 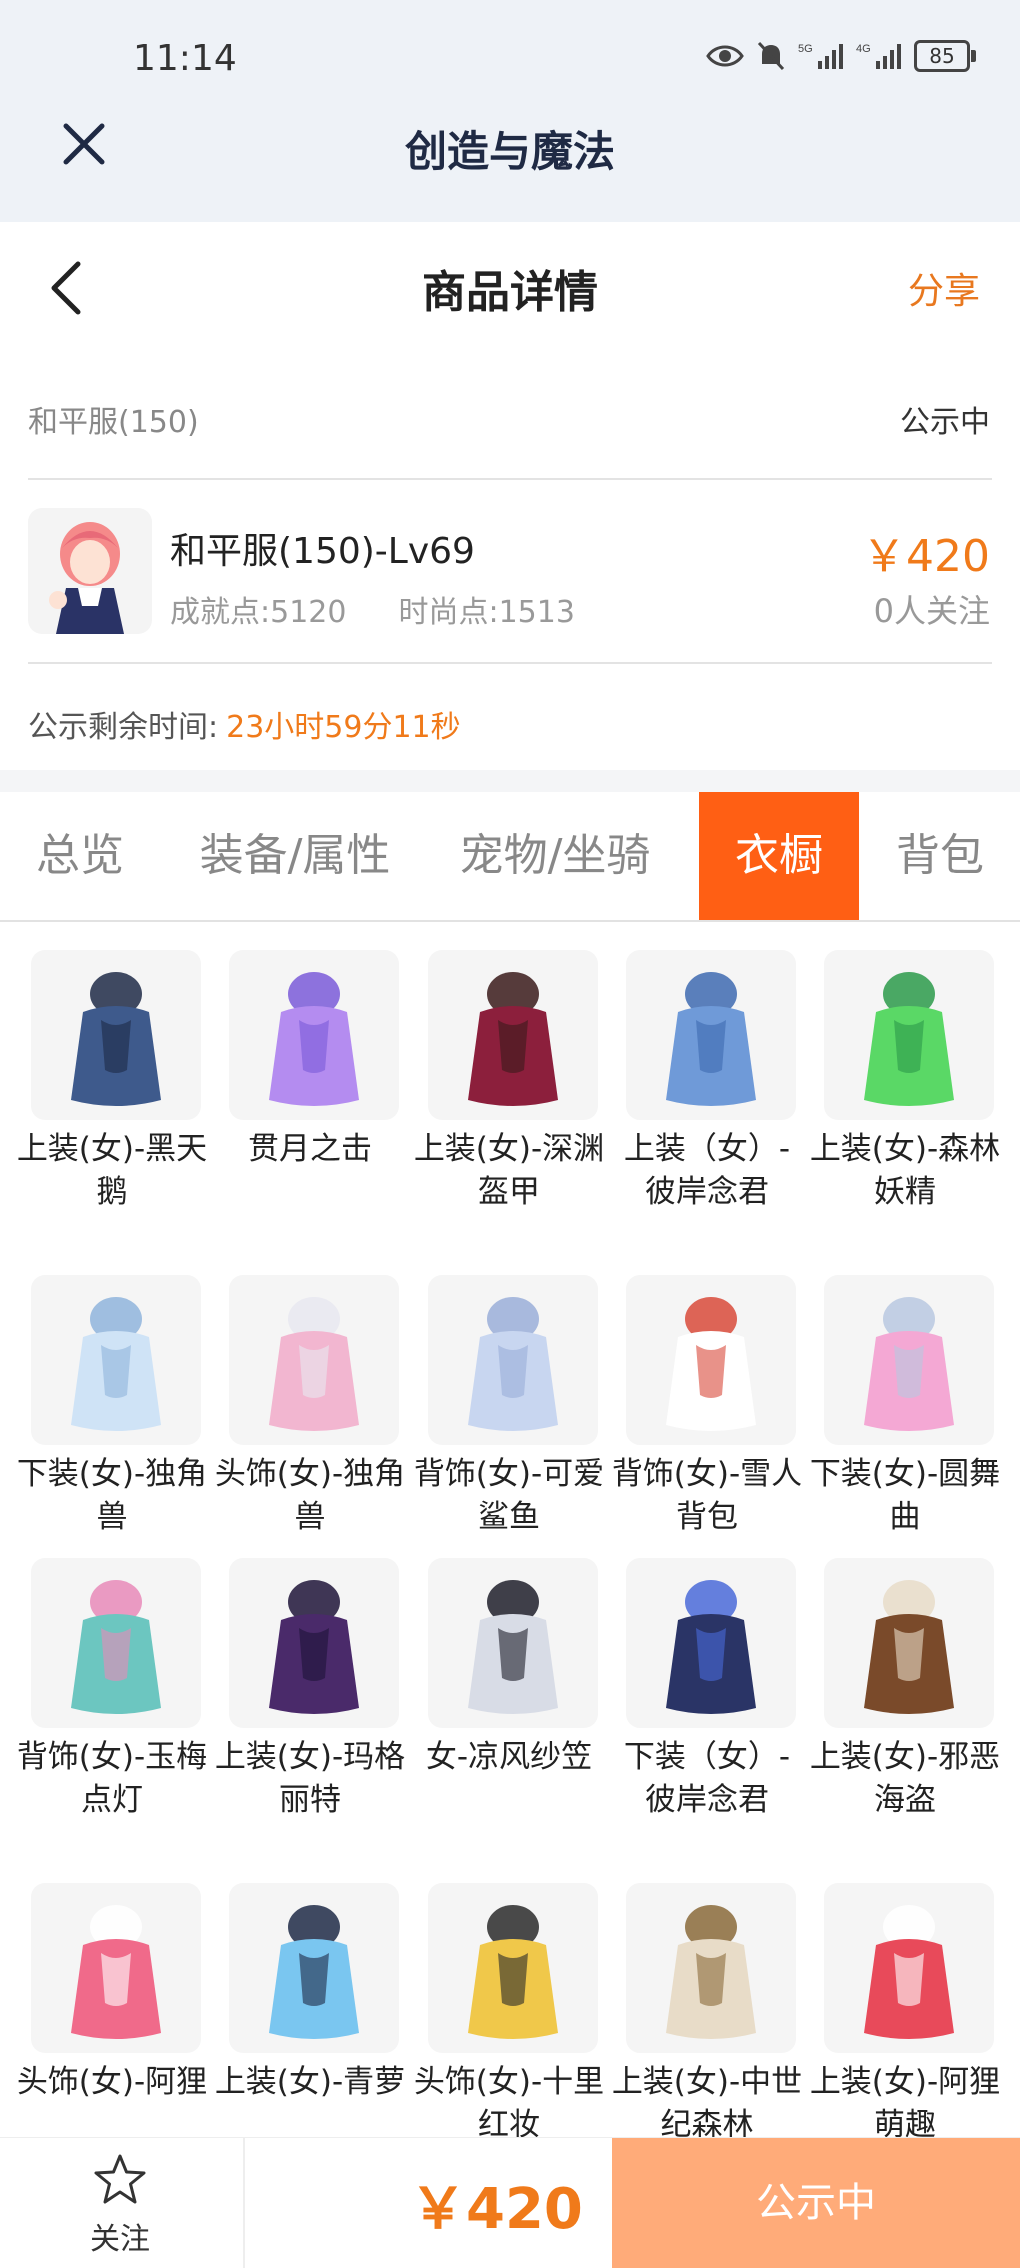 I want to click on wardrobe-item-label: 上装(女)-青萝, so click(x=310, y=2082).